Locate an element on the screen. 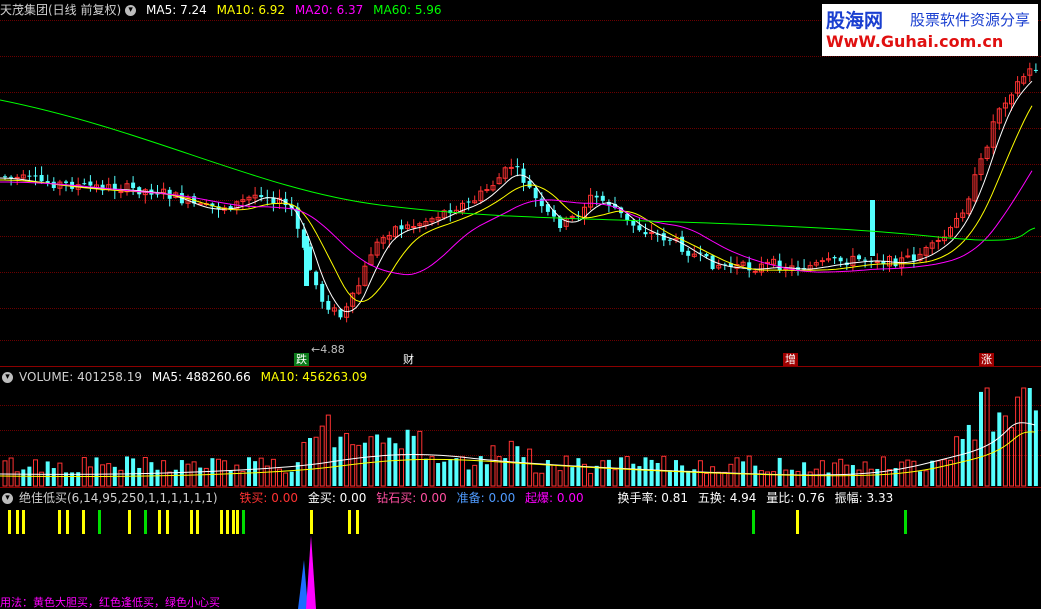 This screenshot has height=609, width=1041. ma20-value: MA20: 6.37 is located at coordinates (329, 10).